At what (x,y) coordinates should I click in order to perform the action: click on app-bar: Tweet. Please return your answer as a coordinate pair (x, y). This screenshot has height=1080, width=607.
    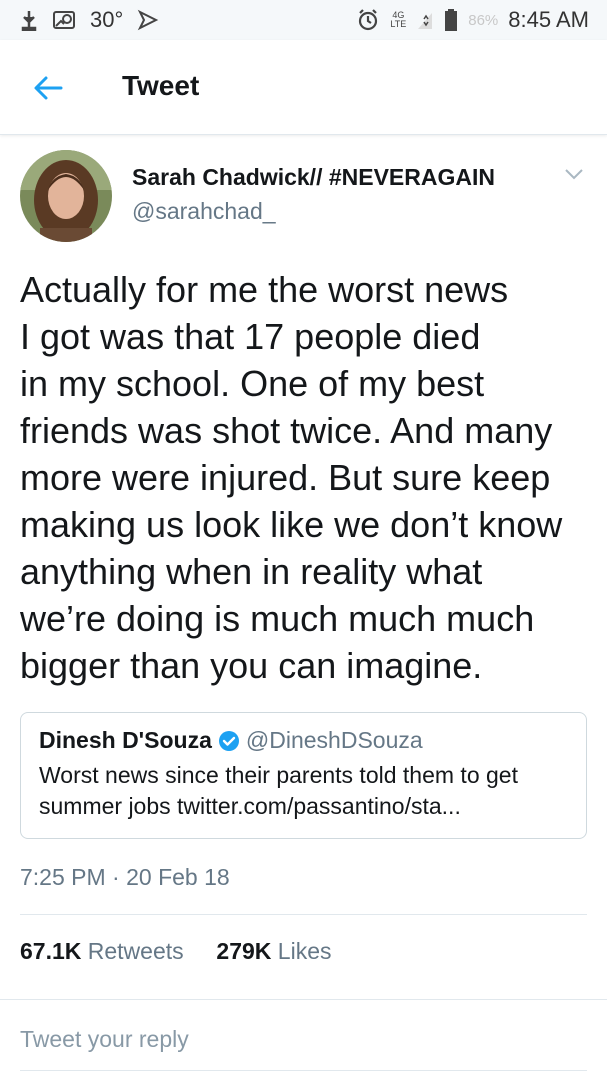
    Looking at the image, I should click on (303, 87).